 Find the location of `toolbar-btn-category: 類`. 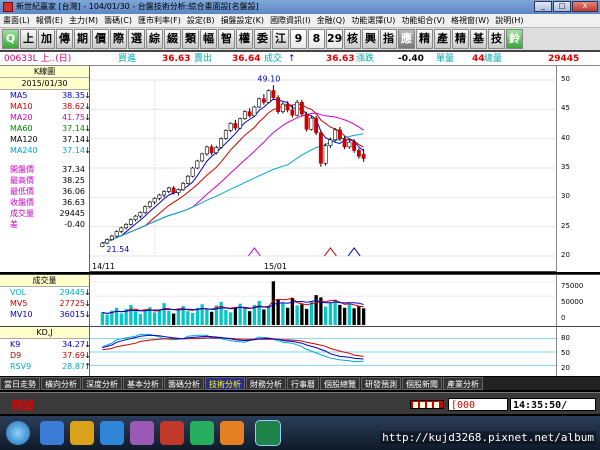

toolbar-btn-category: 類 is located at coordinates (190, 39).